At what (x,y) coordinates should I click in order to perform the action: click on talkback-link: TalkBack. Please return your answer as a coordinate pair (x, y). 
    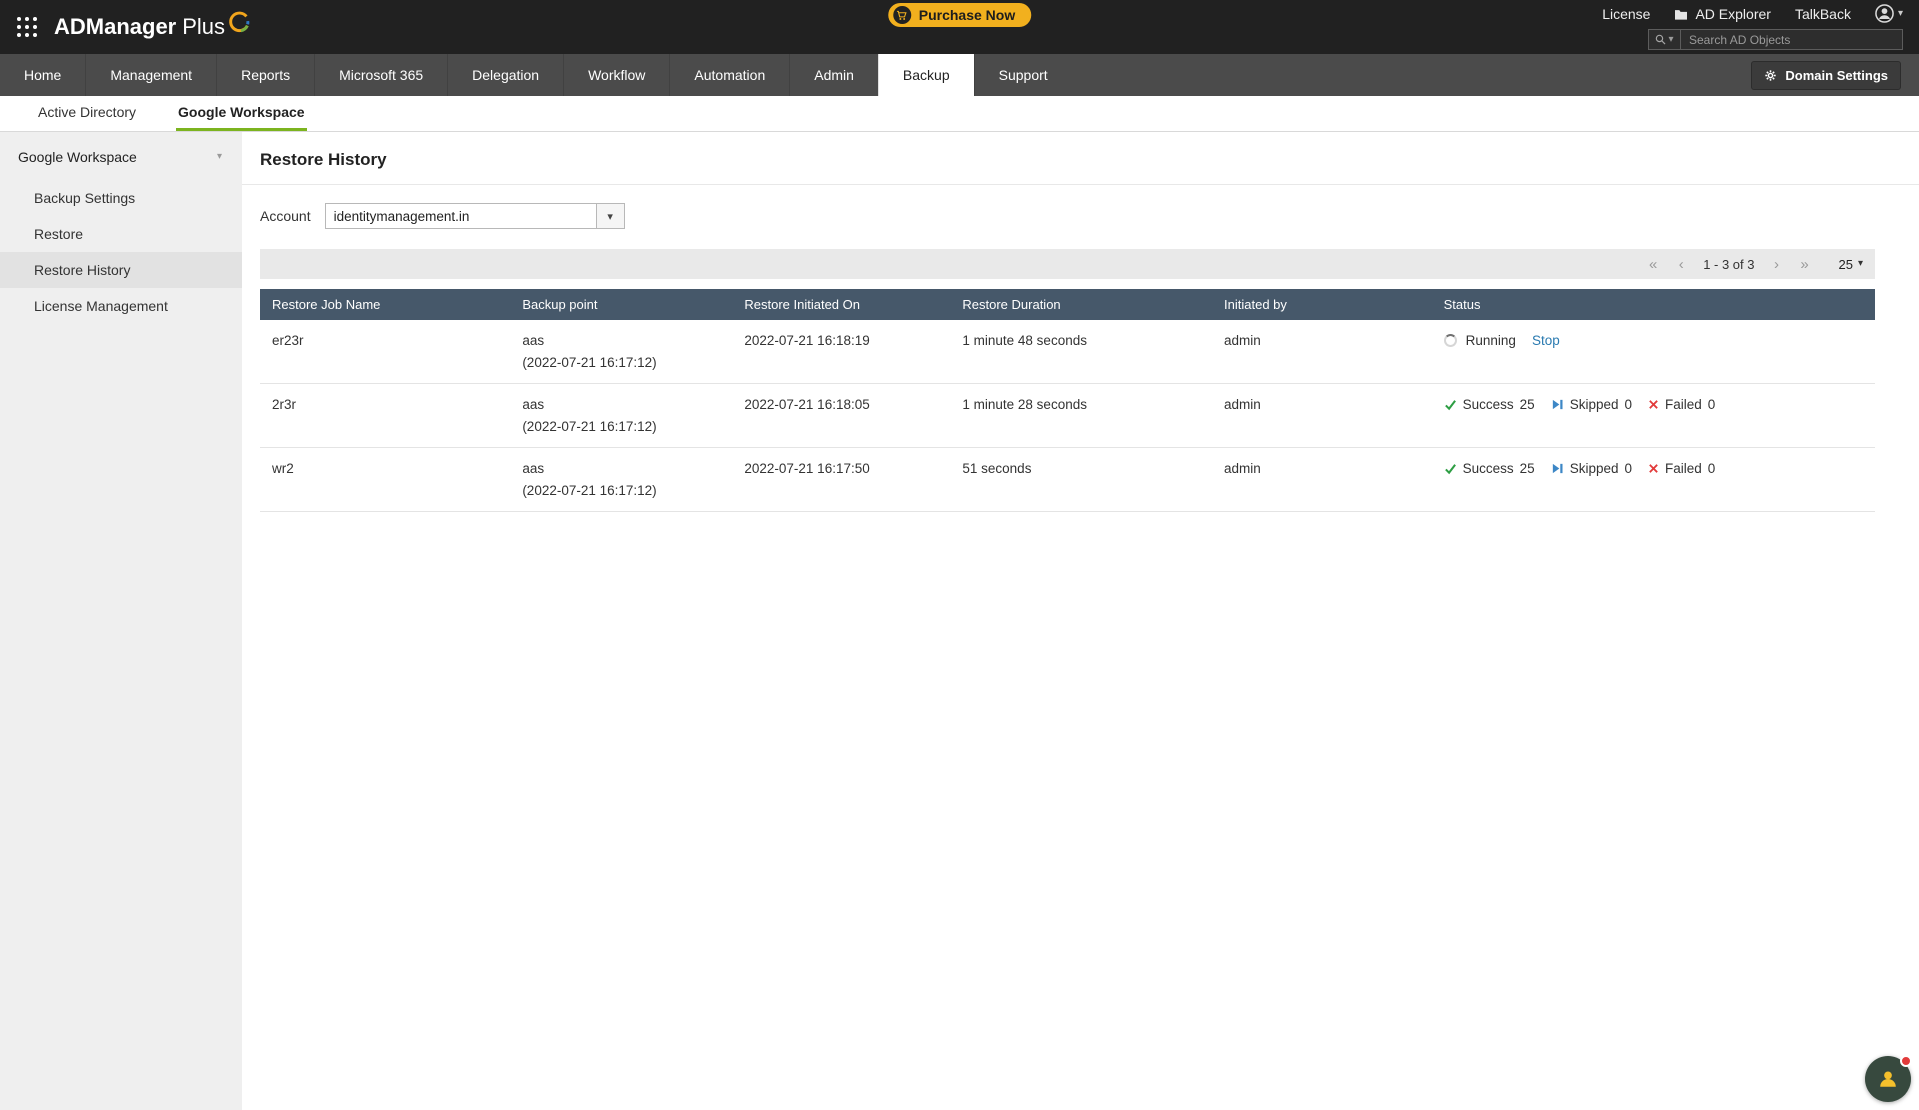
    Looking at the image, I should click on (1823, 14).